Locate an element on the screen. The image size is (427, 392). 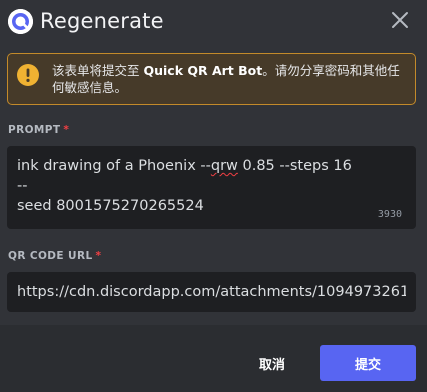
prompt-value-before: ink drawing of a Phoenix -- is located at coordinates (114, 166).